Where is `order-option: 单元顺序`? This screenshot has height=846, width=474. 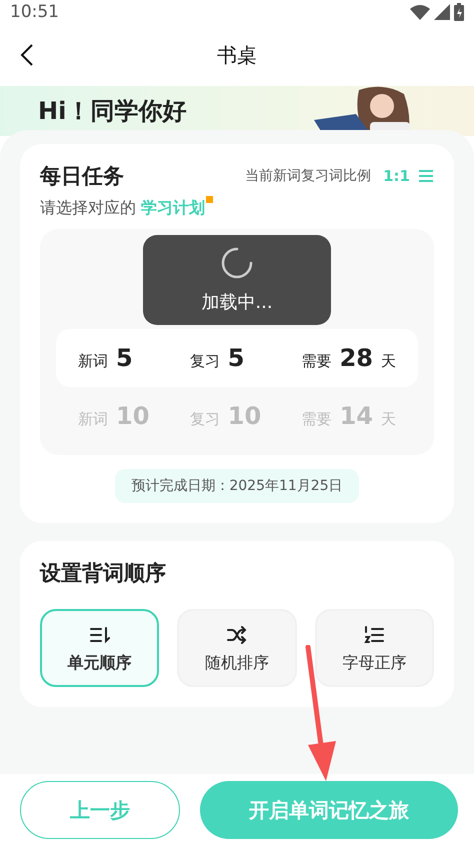 order-option: 单元顺序 is located at coordinates (100, 648).